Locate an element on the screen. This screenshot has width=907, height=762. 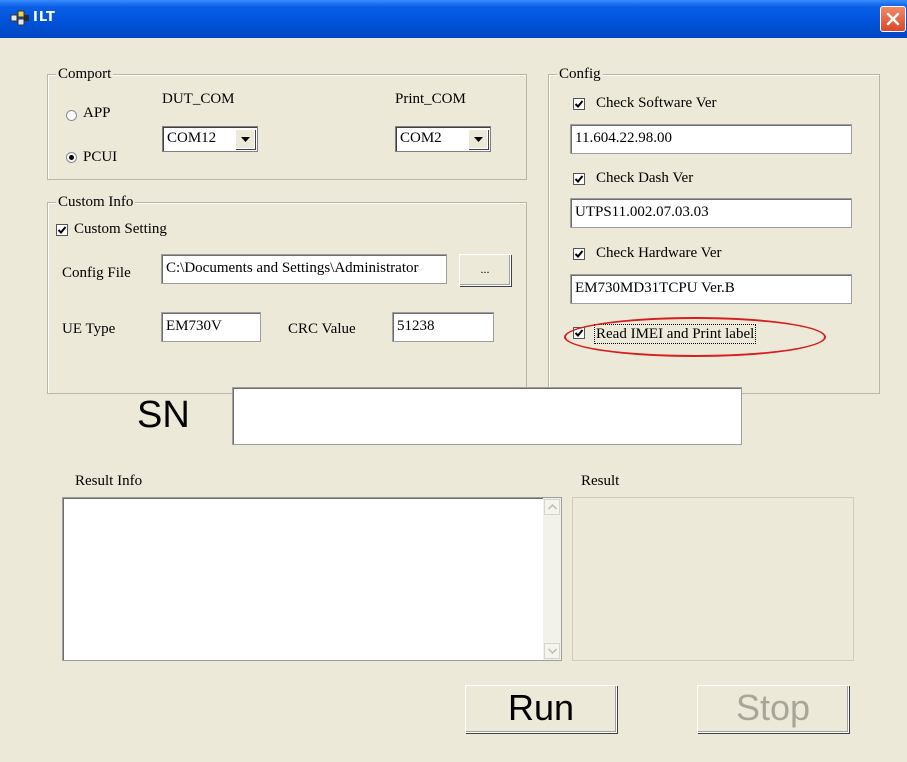
print-com-value: COM2 is located at coordinates (421, 138).